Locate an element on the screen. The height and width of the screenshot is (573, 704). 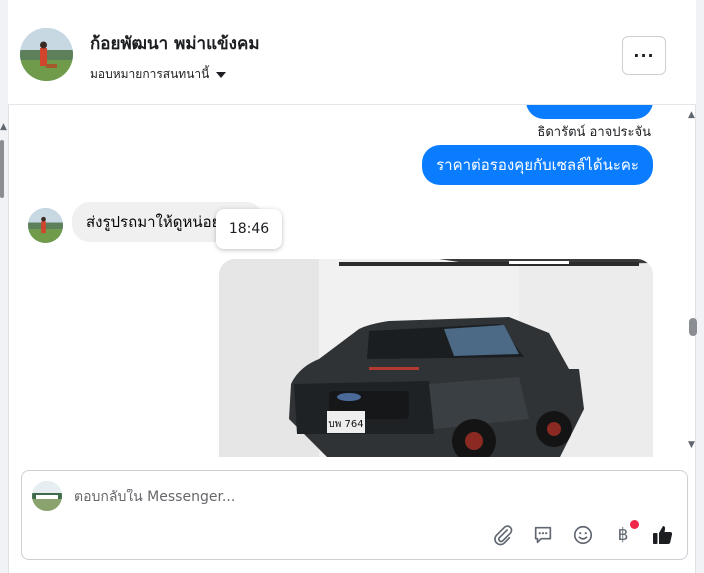
more-options-button: ··· is located at coordinates (644, 55).